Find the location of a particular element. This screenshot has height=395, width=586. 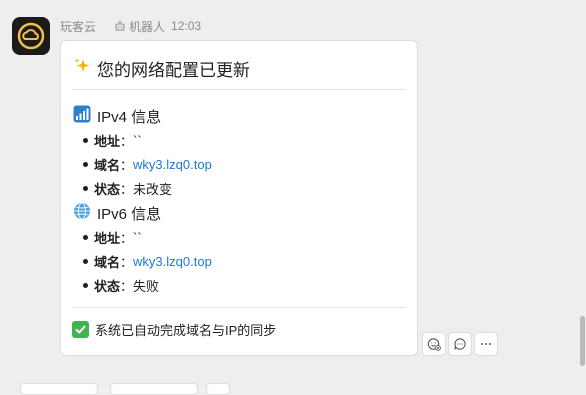

ipv6-domain-link: wky3.lzq0.top is located at coordinates (172, 261).